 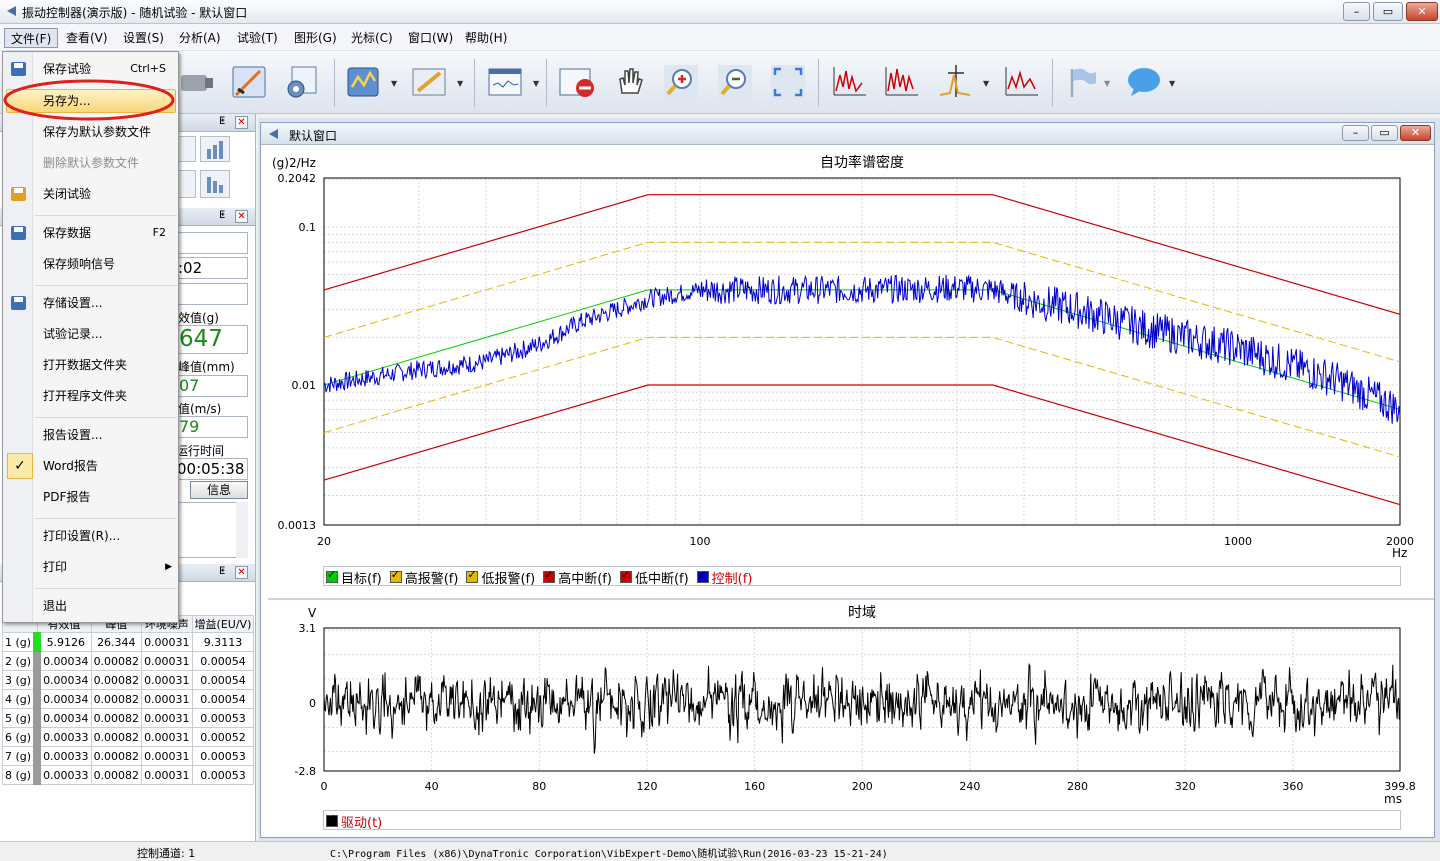 What do you see at coordinates (242, 530) in the screenshot?
I see `message-scrollbar` at bounding box center [242, 530].